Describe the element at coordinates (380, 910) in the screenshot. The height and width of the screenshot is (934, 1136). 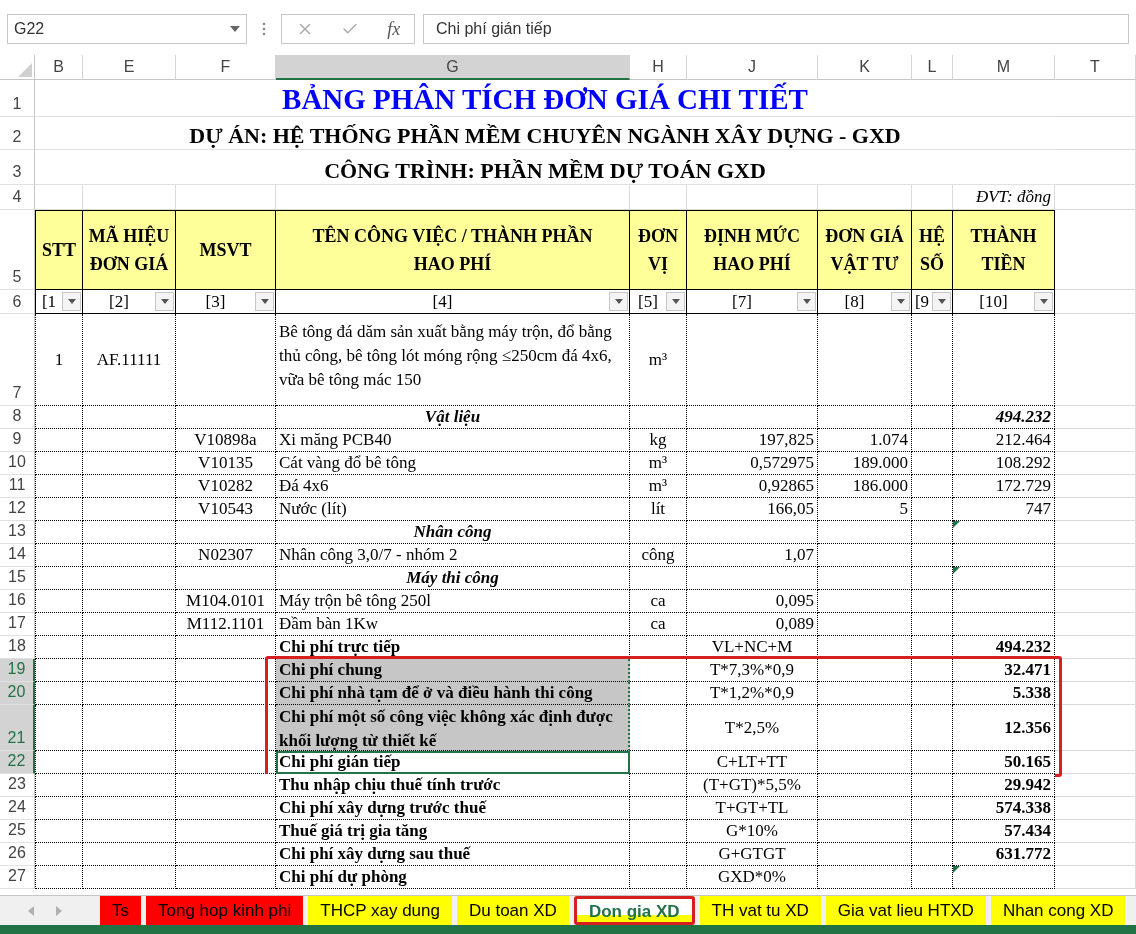
I see `sheet-tab: THCP xay dung` at that location.